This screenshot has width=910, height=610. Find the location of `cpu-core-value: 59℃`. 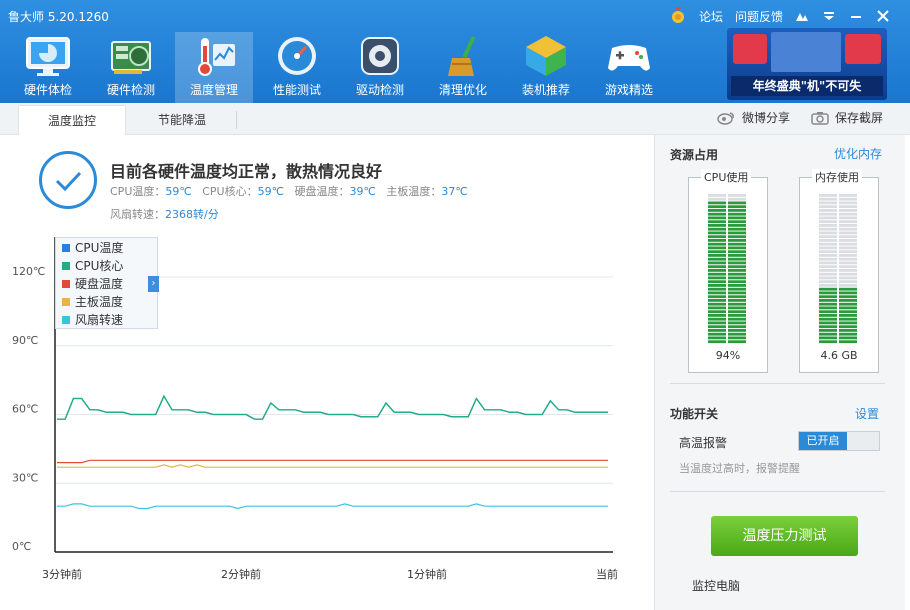

cpu-core-value: 59℃ is located at coordinates (270, 191).